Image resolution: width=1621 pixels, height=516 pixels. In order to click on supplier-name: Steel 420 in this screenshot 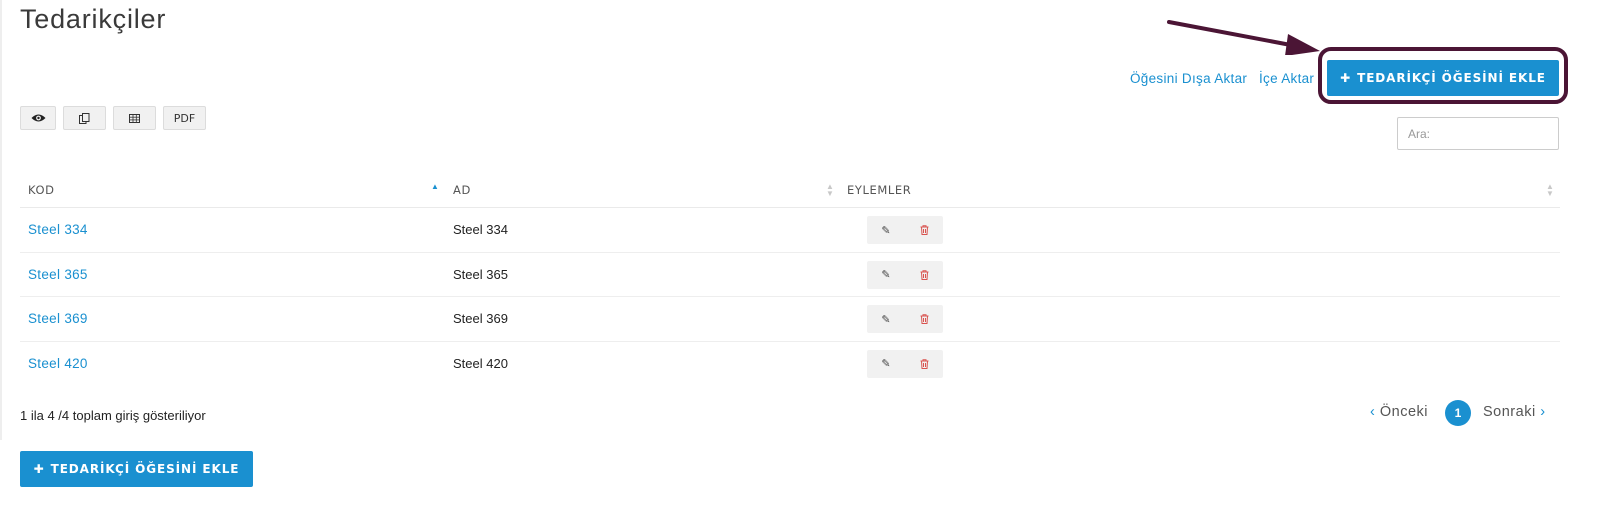, I will do `click(480, 363)`.